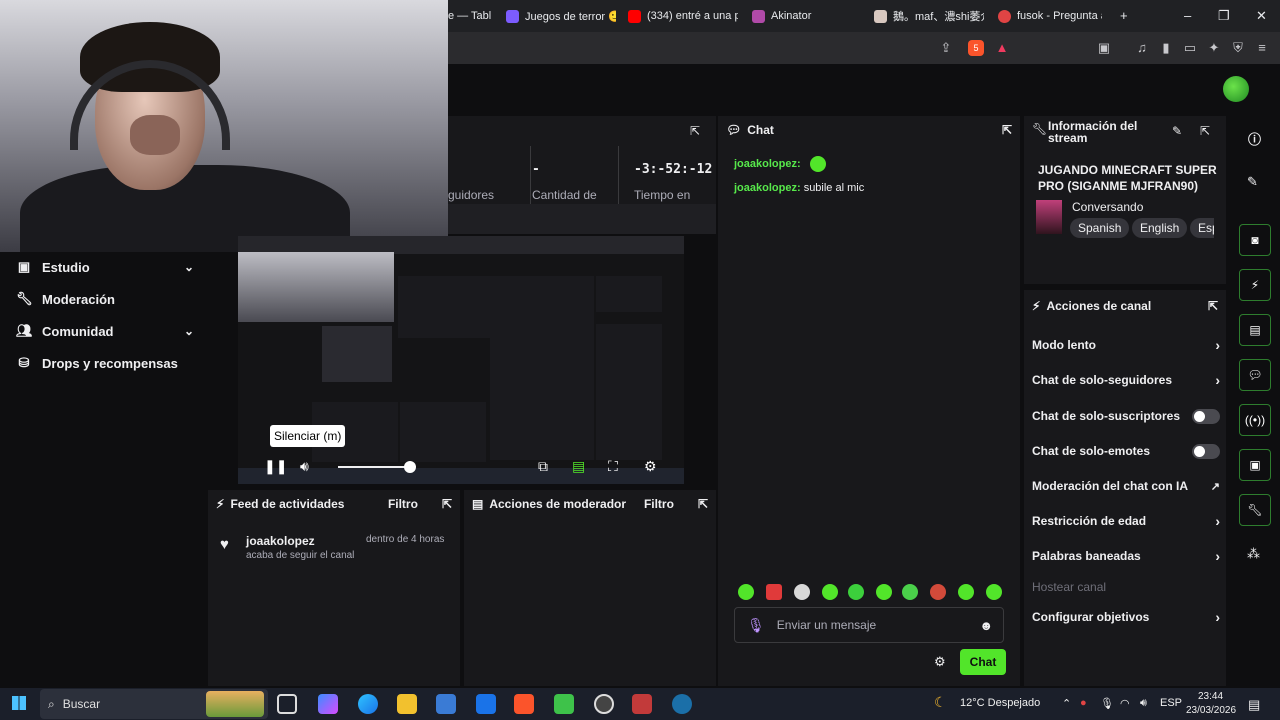 Image resolution: width=1280 pixels, height=720 pixels. Describe the element at coordinates (1255, 510) in the screenshot. I see `quick-action-wrench-icon: 🔧︎` at that location.